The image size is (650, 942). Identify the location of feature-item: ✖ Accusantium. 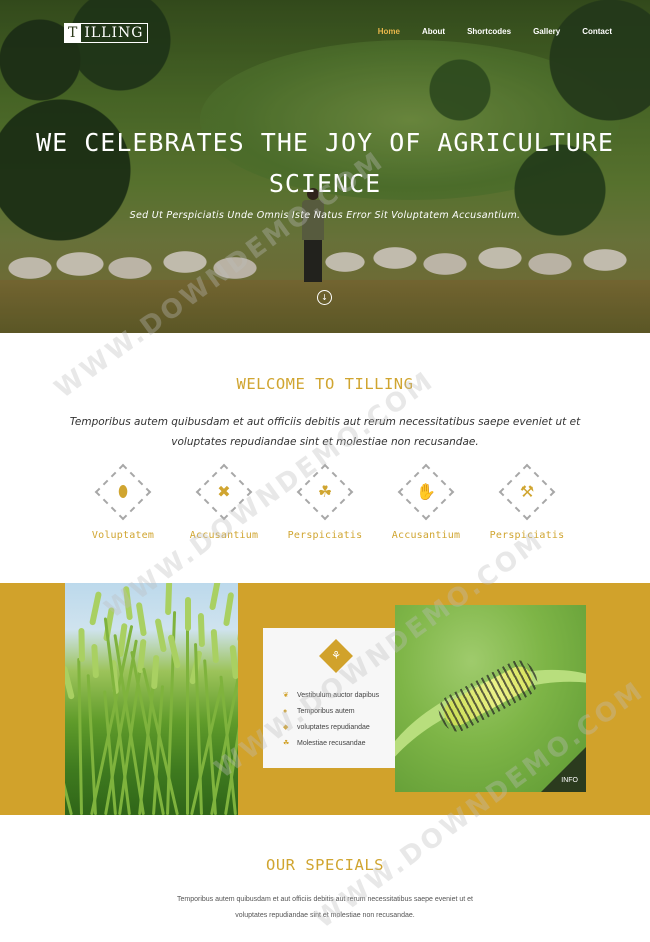
(224, 502).